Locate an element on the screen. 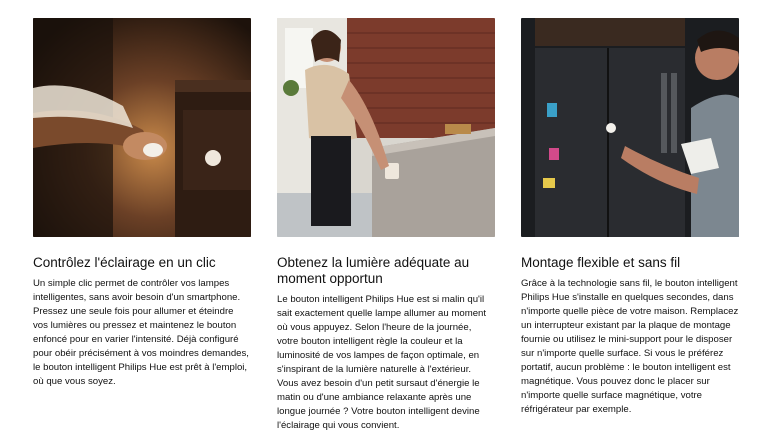  photo-woman-kitchen is located at coordinates (386, 127).